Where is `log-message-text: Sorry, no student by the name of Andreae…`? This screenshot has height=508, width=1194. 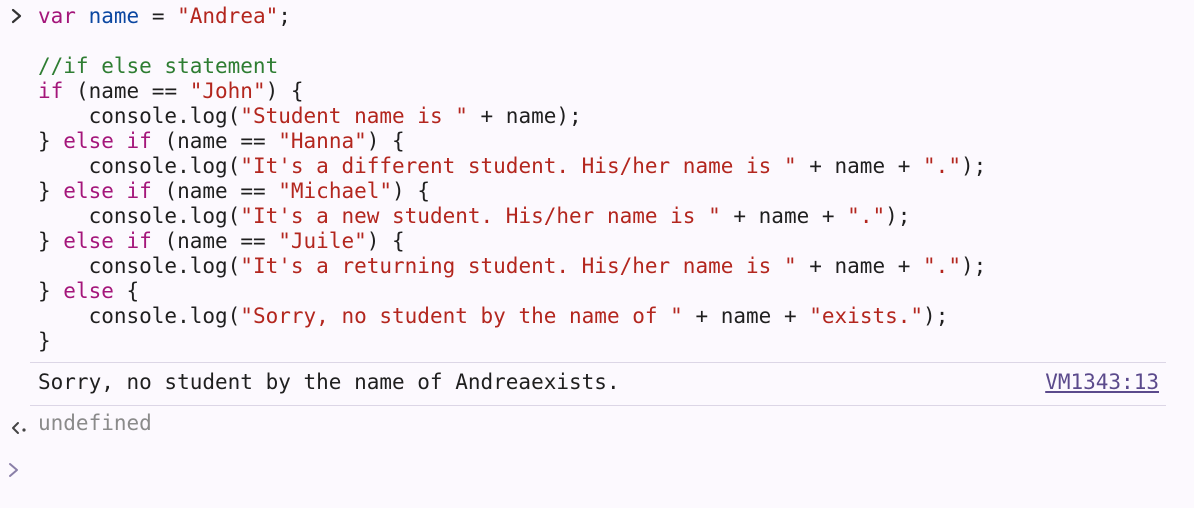 log-message-text: Sorry, no student by the name of Andreae… is located at coordinates (329, 382).